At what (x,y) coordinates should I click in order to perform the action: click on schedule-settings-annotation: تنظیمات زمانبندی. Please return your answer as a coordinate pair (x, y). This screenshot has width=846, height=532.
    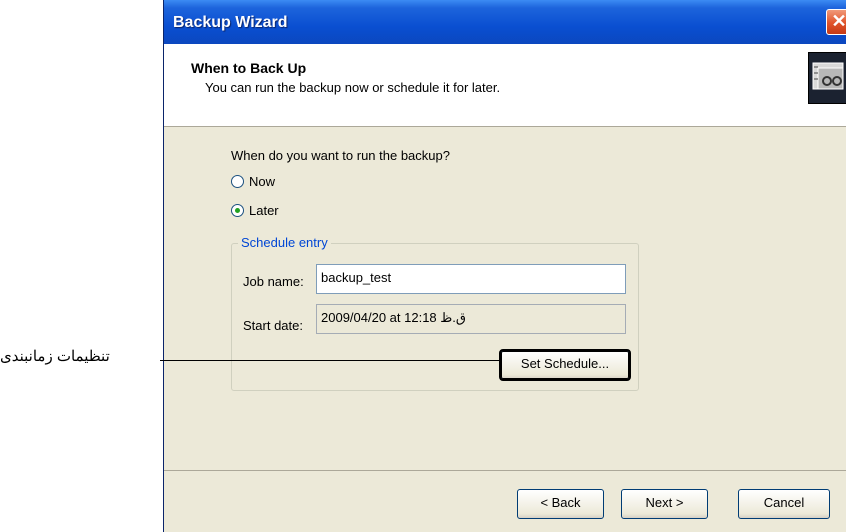
    Looking at the image, I should click on (55, 356).